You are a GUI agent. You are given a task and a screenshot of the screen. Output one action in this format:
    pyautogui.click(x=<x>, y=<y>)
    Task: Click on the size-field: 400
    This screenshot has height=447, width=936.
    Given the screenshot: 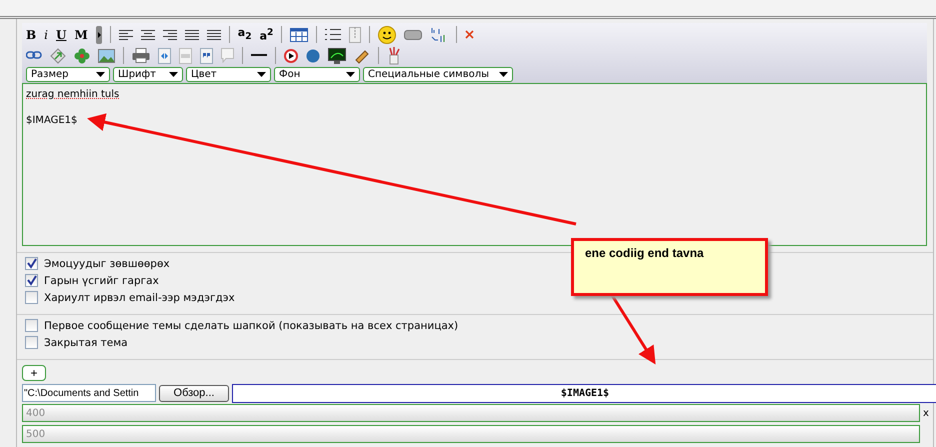 What is the action you would take?
    pyautogui.click(x=471, y=413)
    